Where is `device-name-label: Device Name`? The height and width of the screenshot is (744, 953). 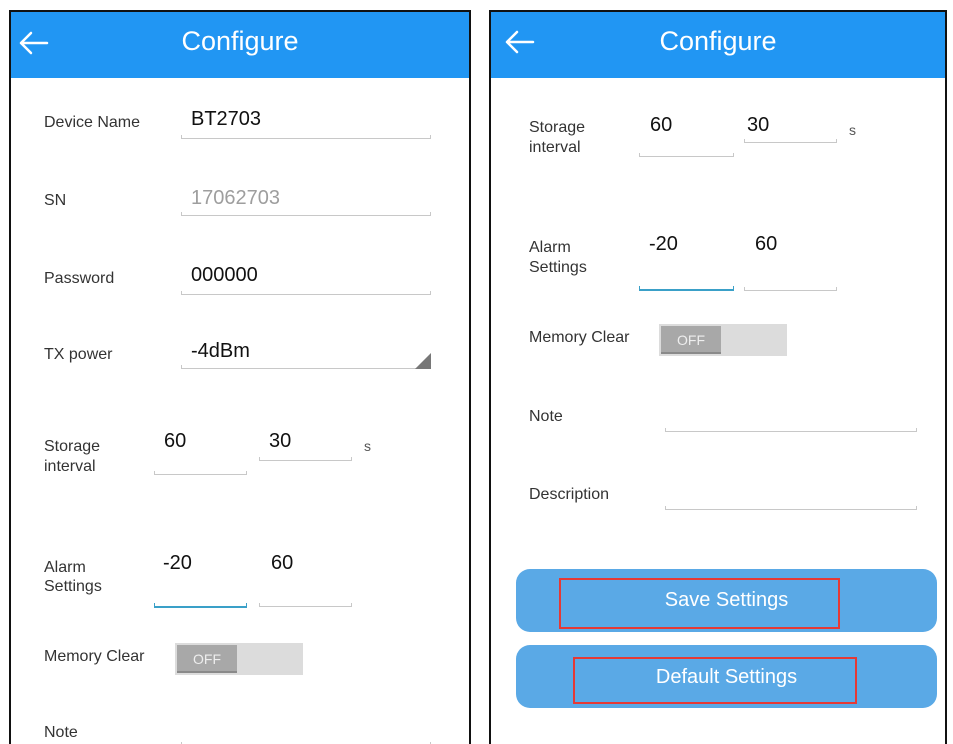 device-name-label: Device Name is located at coordinates (92, 122).